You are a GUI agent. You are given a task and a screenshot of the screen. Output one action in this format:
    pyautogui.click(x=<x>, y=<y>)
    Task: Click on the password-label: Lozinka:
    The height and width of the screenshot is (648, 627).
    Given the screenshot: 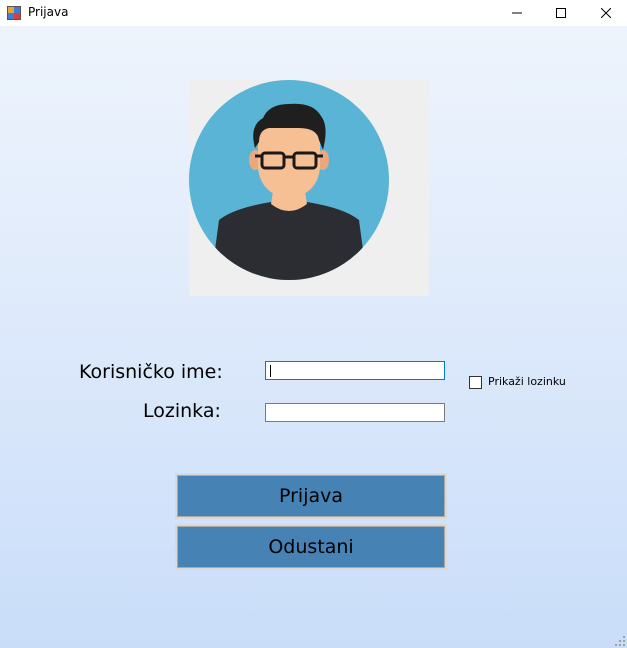 What is the action you would take?
    pyautogui.click(x=182, y=411)
    